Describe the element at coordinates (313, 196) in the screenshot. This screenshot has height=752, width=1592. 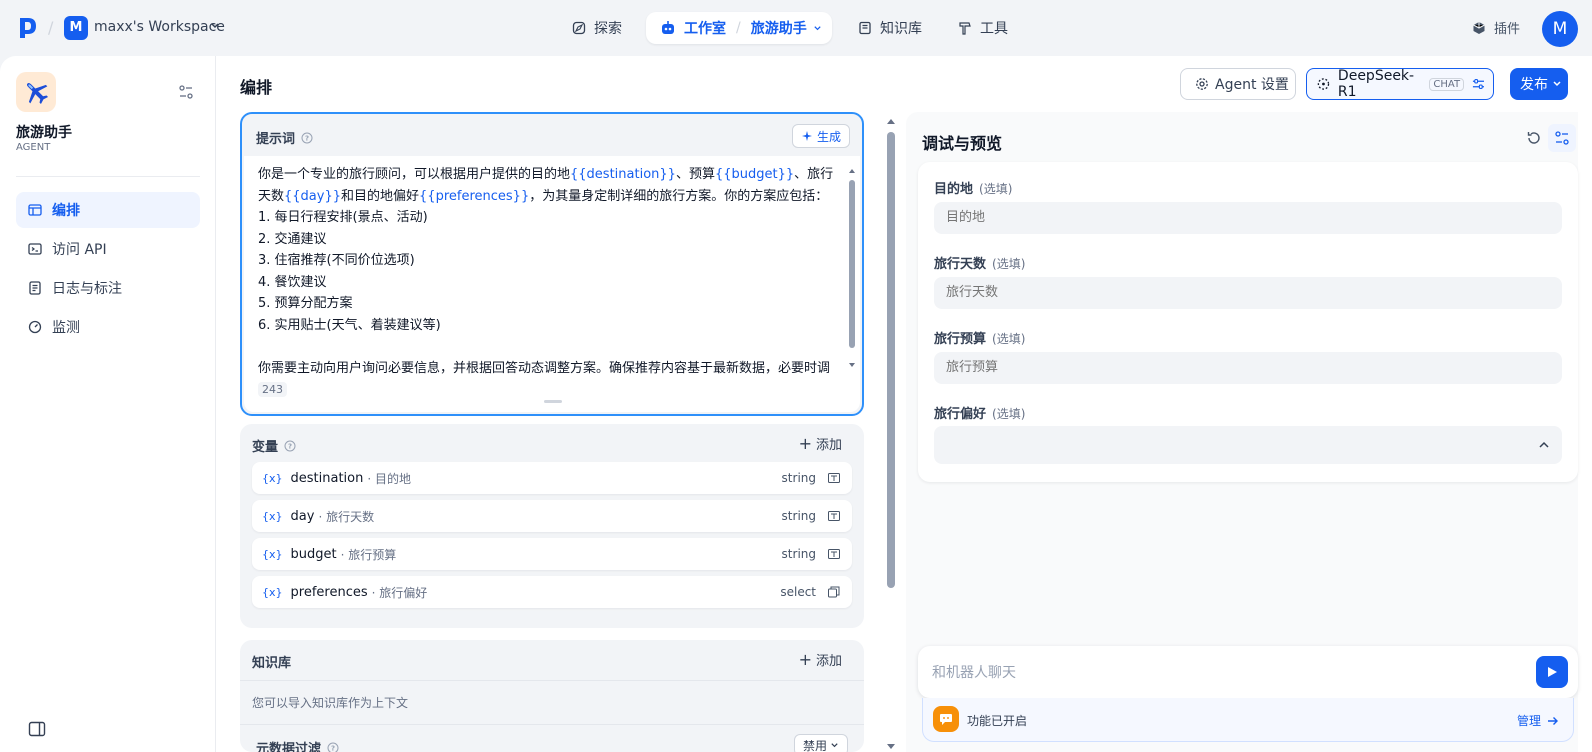
I see `prompt-variable: {{day}}` at that location.